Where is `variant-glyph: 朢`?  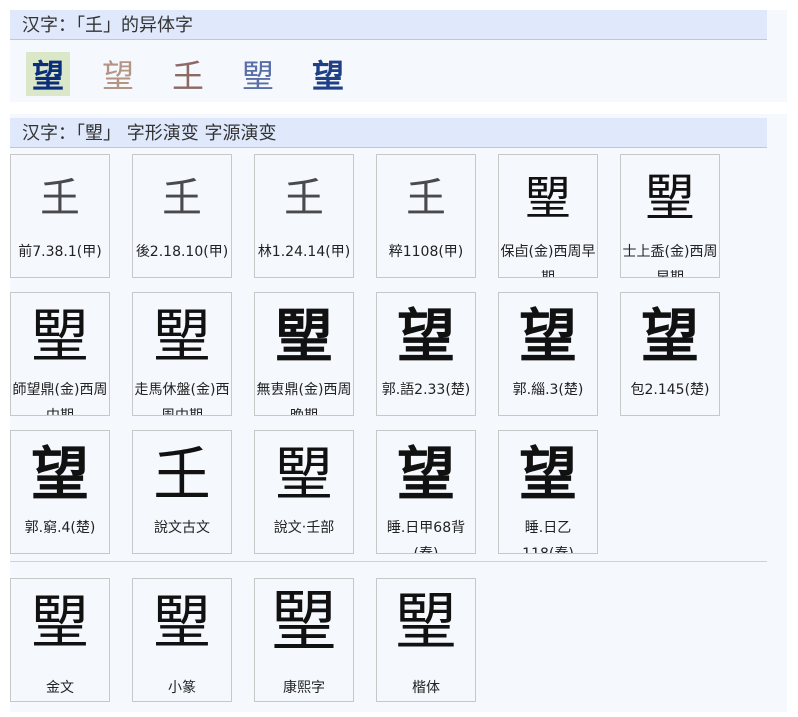 variant-glyph: 朢 is located at coordinates (258, 74).